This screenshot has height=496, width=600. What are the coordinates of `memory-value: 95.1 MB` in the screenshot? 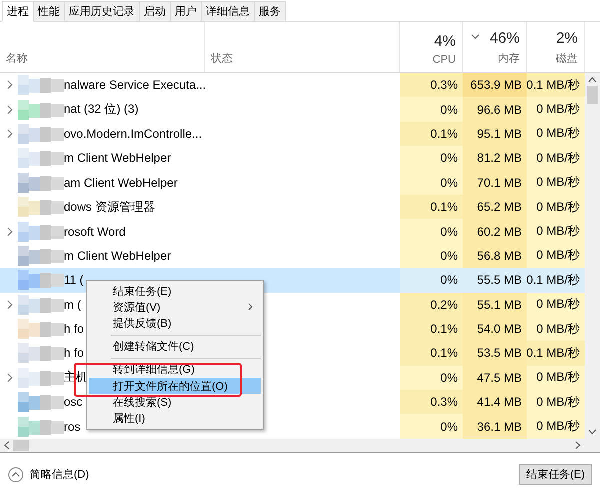 It's located at (499, 133).